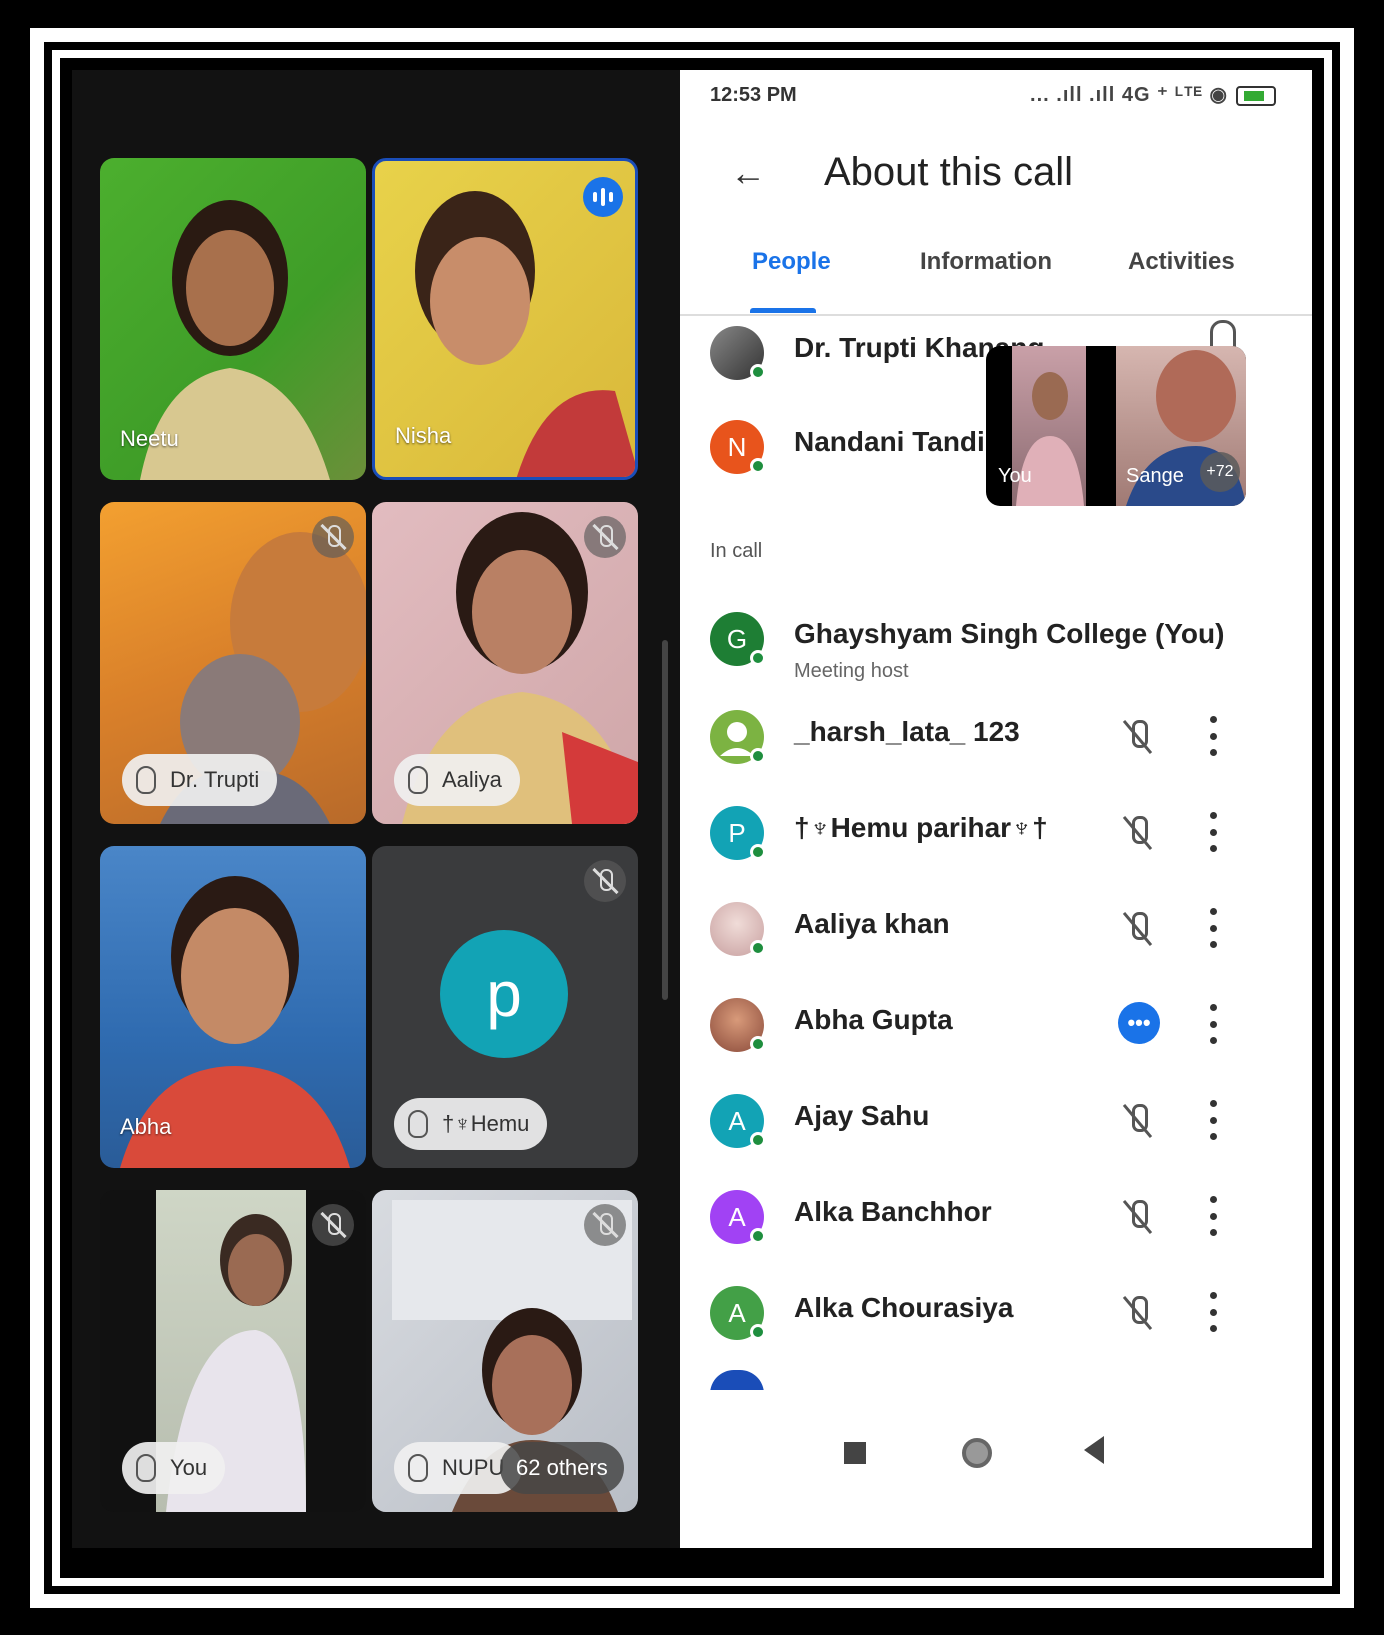 This screenshot has width=1384, height=1635. I want to click on video-tile-nisha: Nisha, so click(505, 319).